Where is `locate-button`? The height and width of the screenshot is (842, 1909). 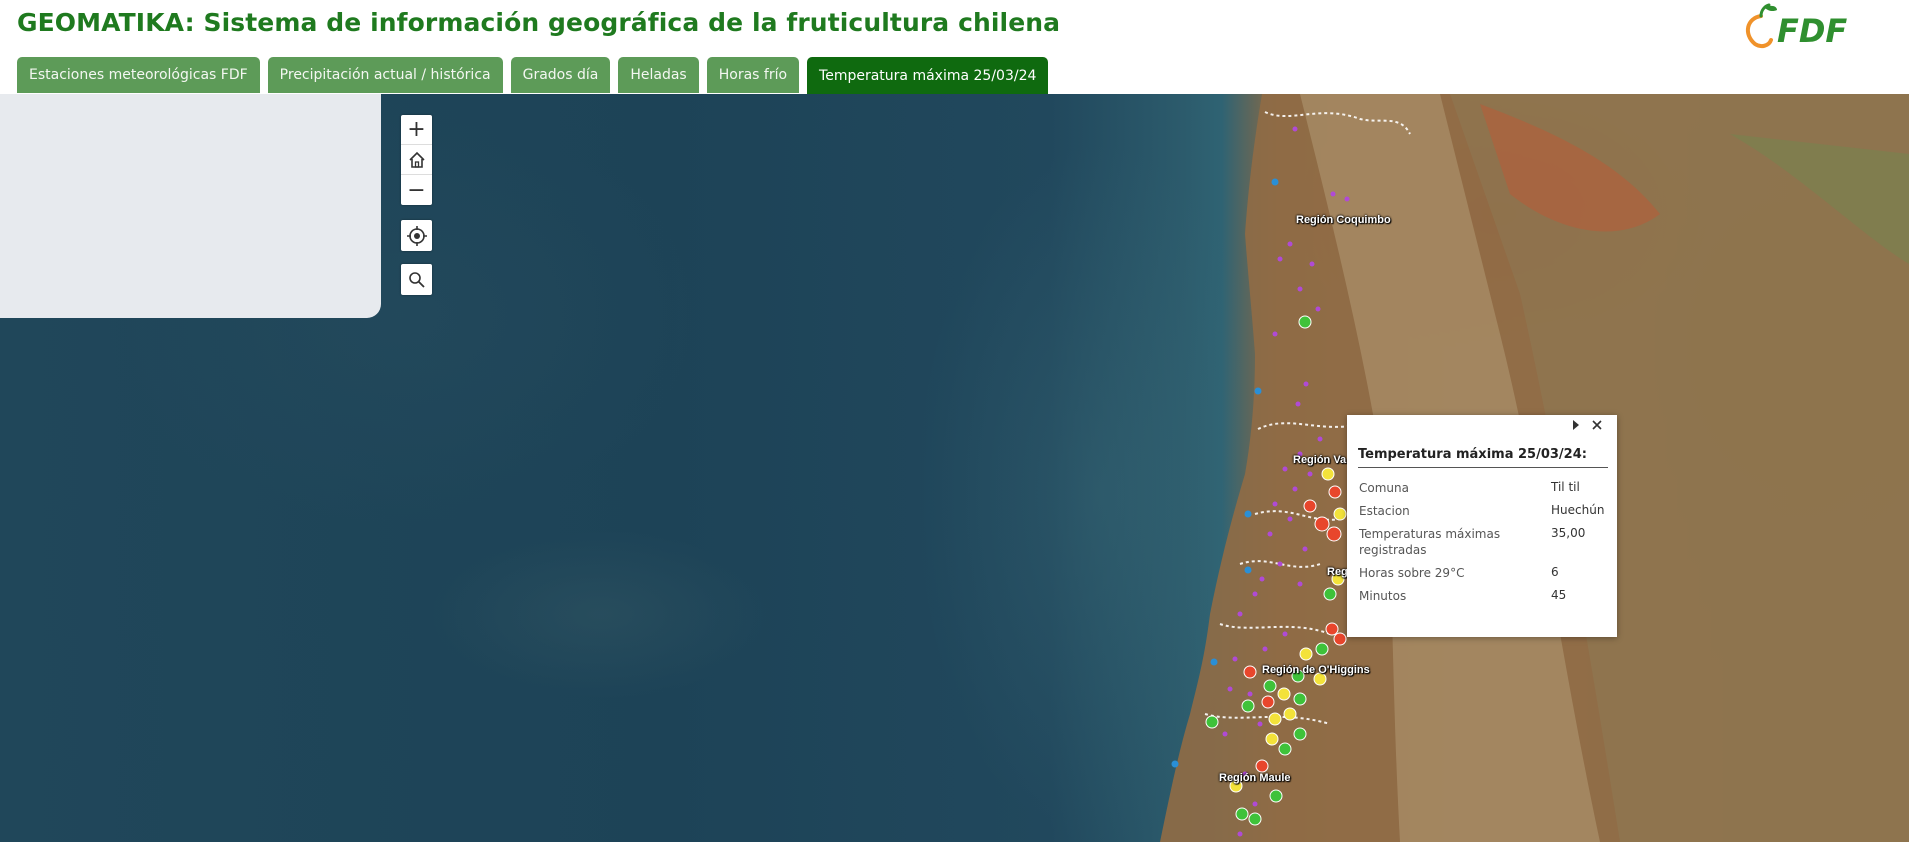
locate-button is located at coordinates (416, 235).